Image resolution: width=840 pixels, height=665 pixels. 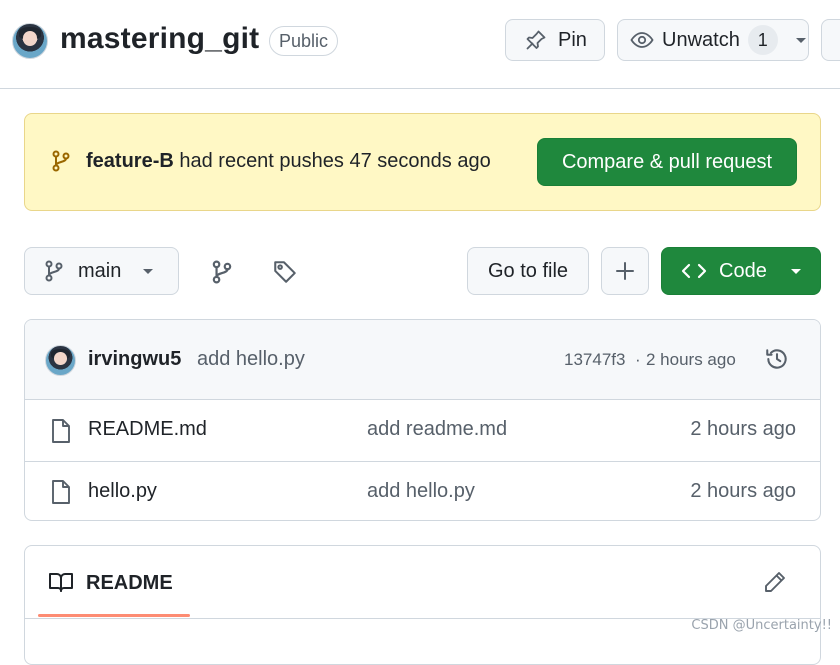 I want to click on author-avatar, so click(x=60, y=360).